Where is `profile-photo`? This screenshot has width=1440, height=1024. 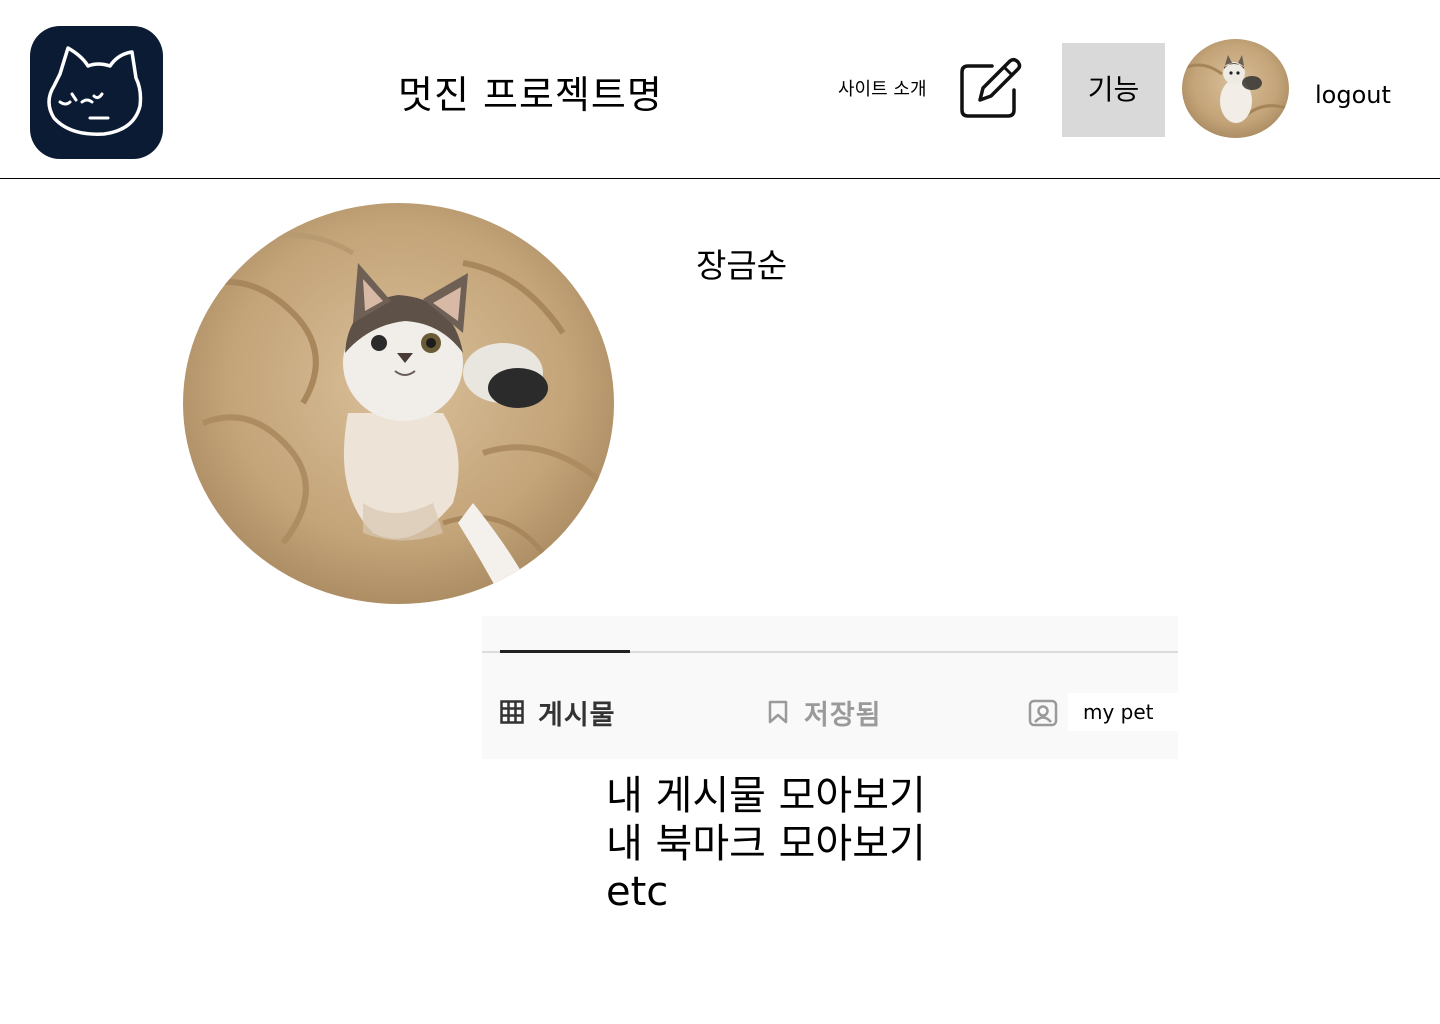 profile-photo is located at coordinates (398, 403).